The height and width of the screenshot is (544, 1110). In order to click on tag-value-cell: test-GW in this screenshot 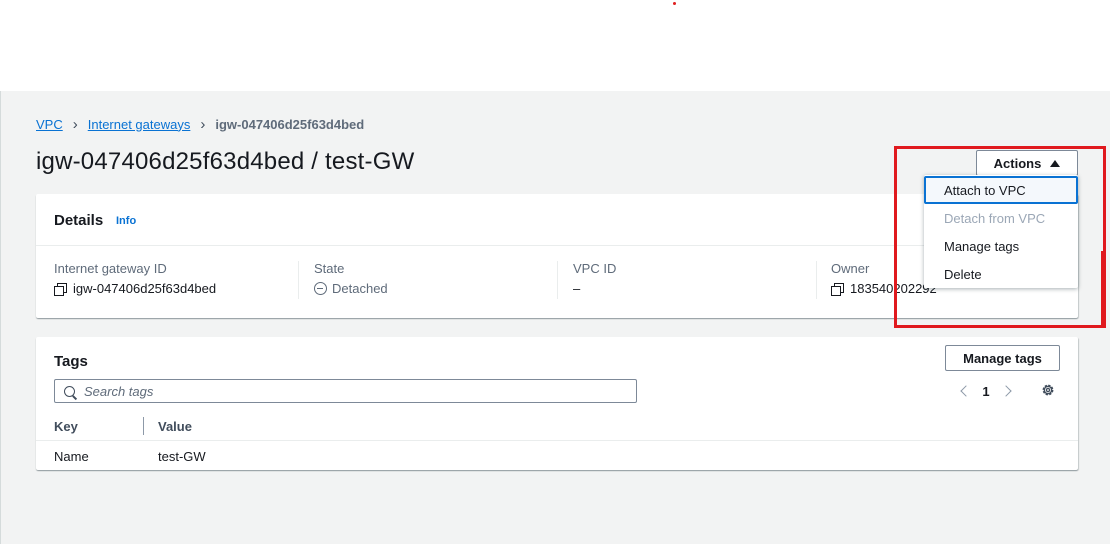, I will do `click(182, 456)`.